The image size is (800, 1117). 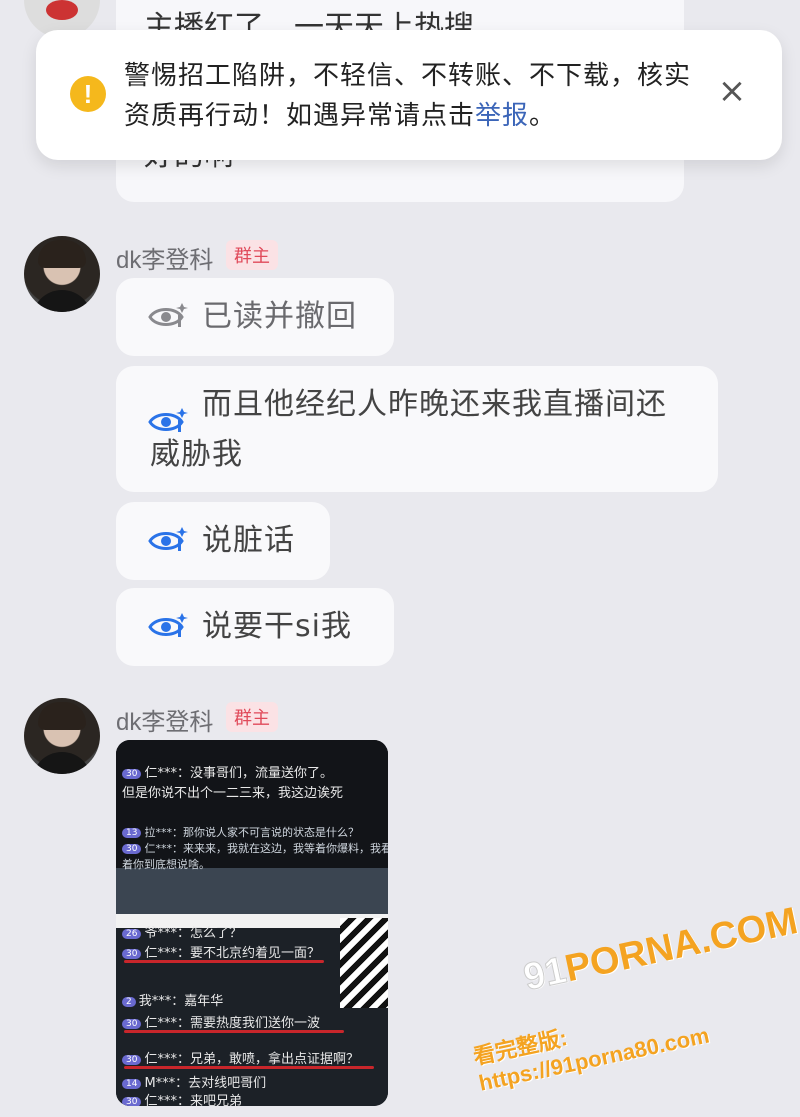 I want to click on chat-line-text: 仁***：兄弟，敢喷，拿出点证据啊？, so click(x=251, y=1059).